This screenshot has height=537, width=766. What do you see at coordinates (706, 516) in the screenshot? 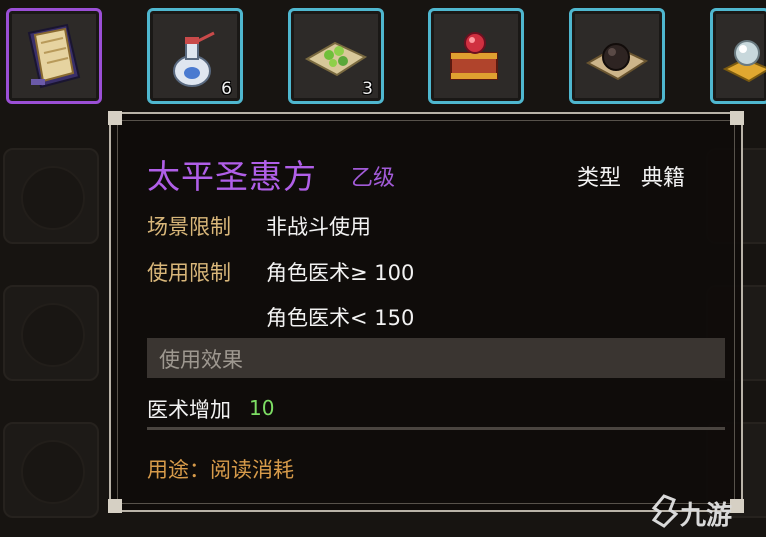
I see `watermark: 九游` at bounding box center [706, 516].